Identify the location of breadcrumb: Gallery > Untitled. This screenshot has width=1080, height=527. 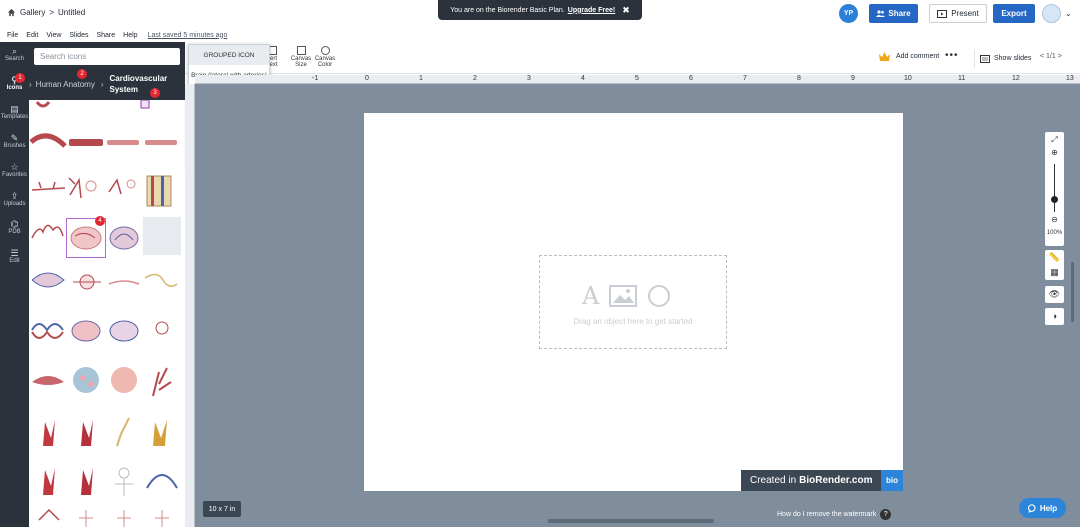
(46, 12).